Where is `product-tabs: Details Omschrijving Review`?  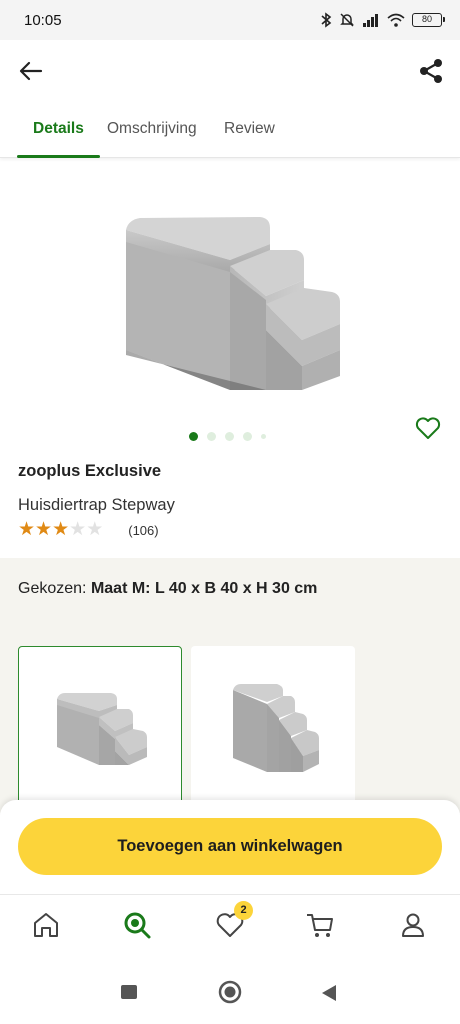 product-tabs: Details Omschrijving Review is located at coordinates (230, 130).